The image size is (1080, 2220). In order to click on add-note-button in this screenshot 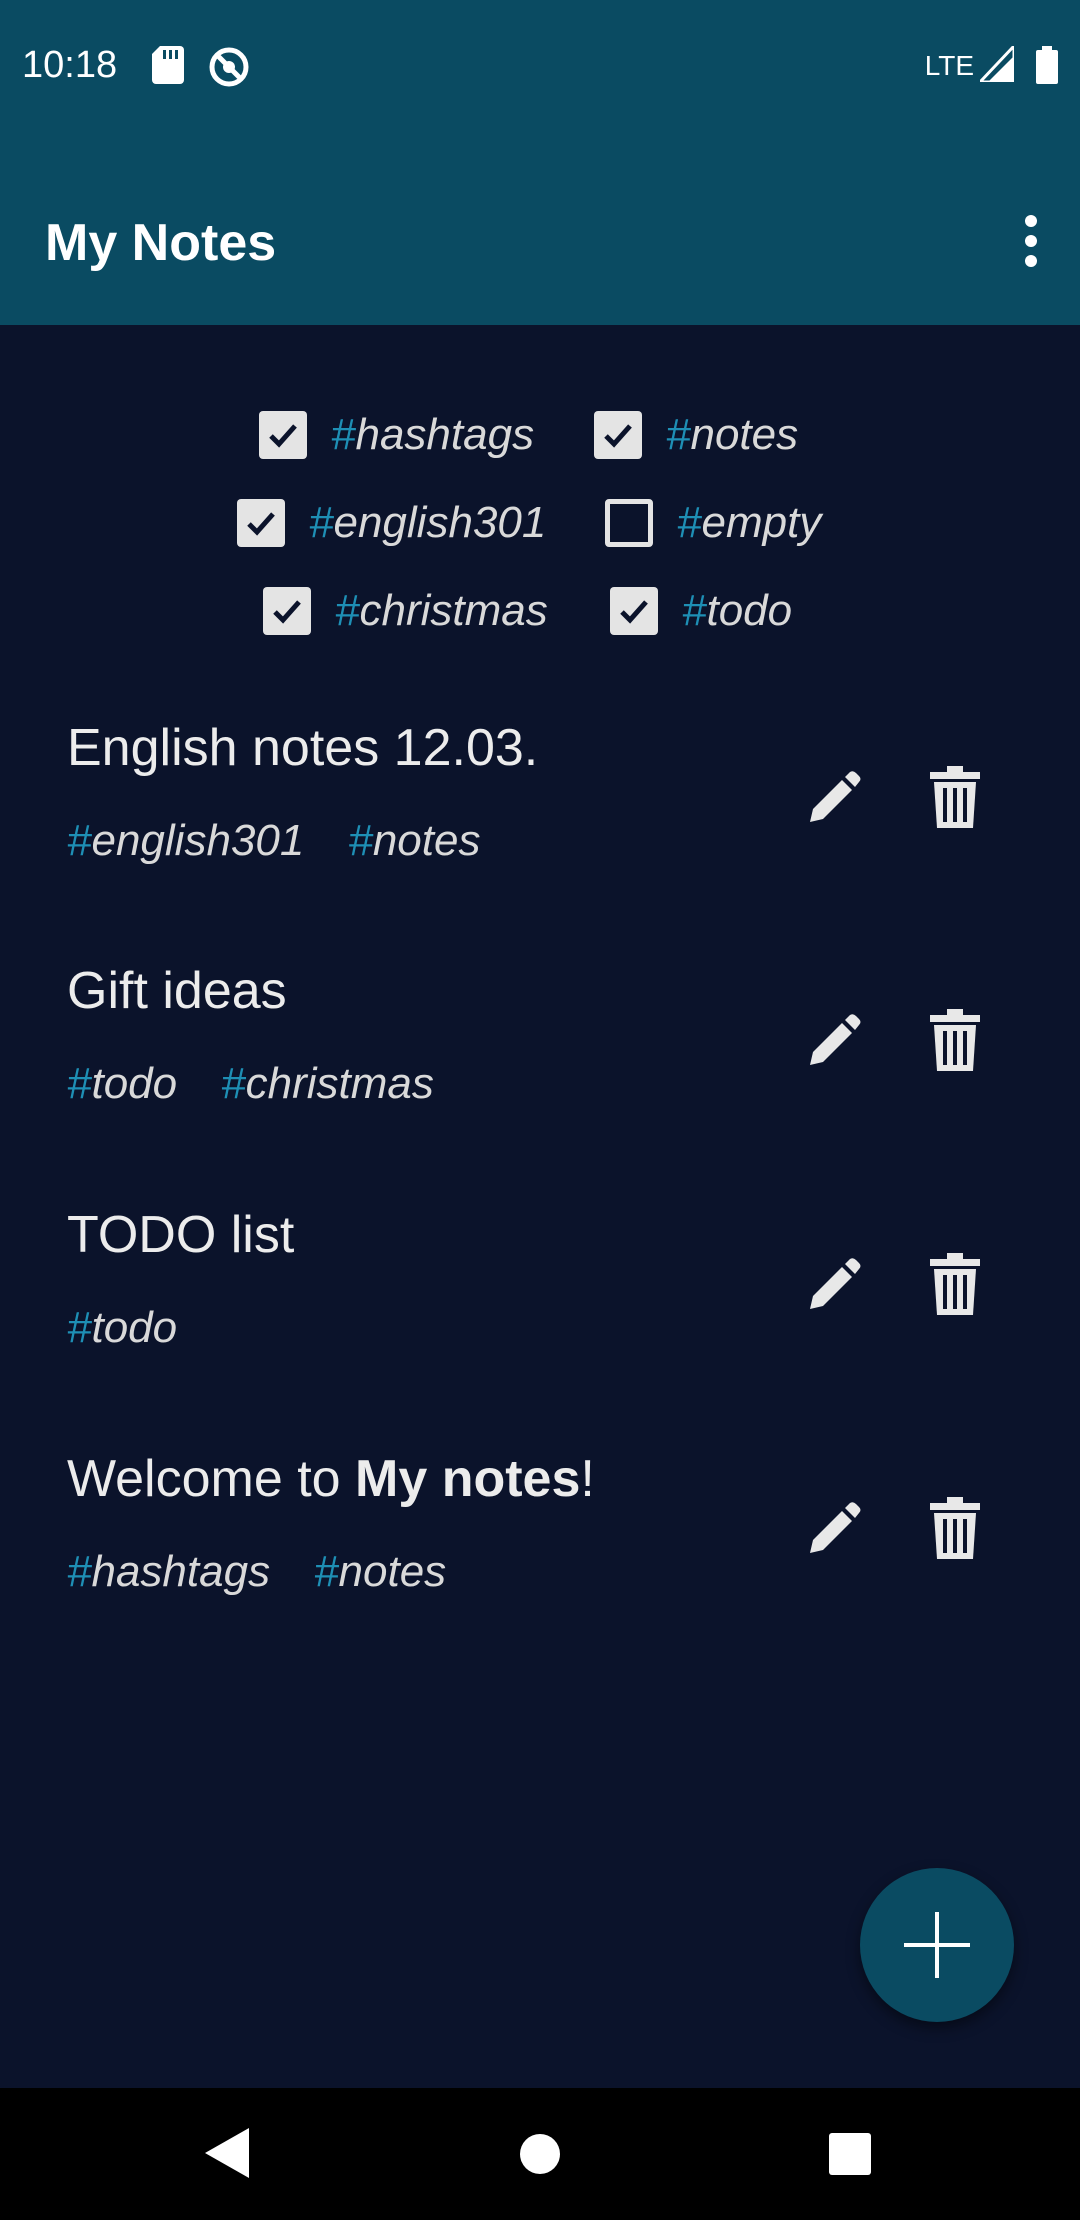, I will do `click(937, 1945)`.